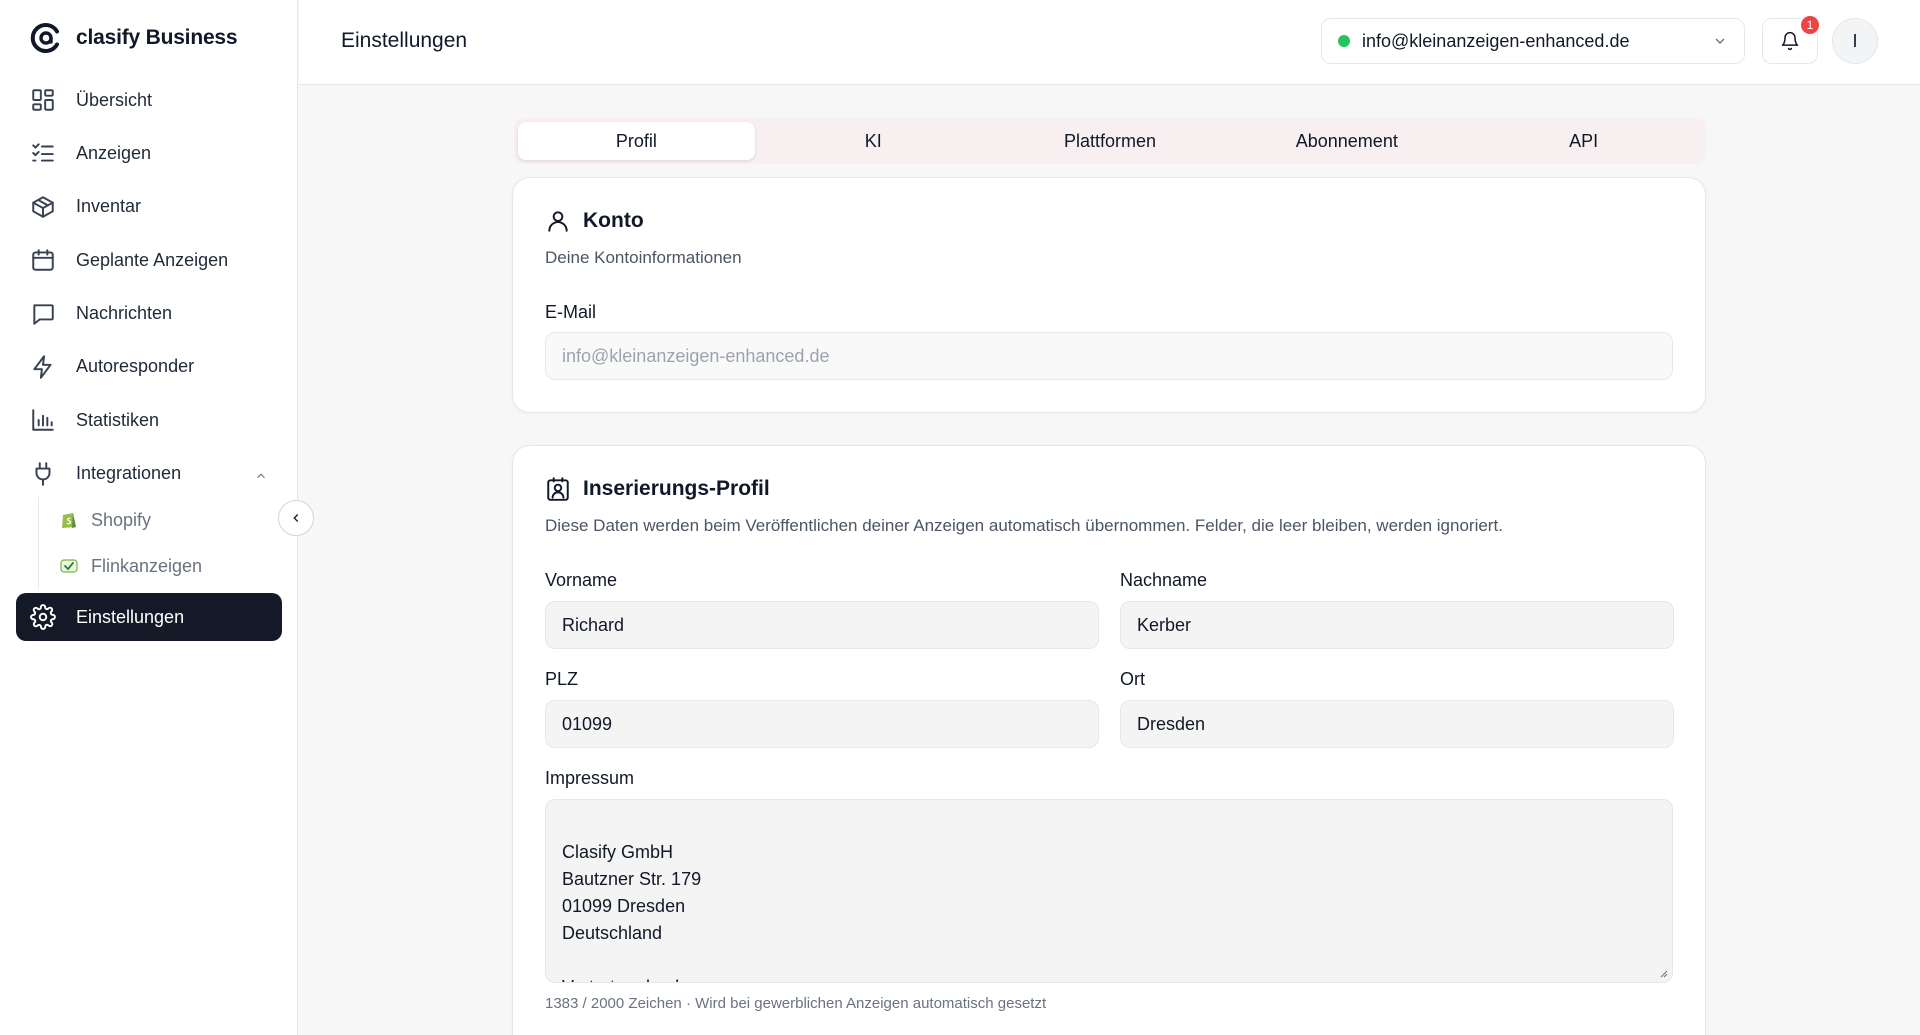 This screenshot has height=1035, width=1920. What do you see at coordinates (69, 520) in the screenshot?
I see `shopify-icon` at bounding box center [69, 520].